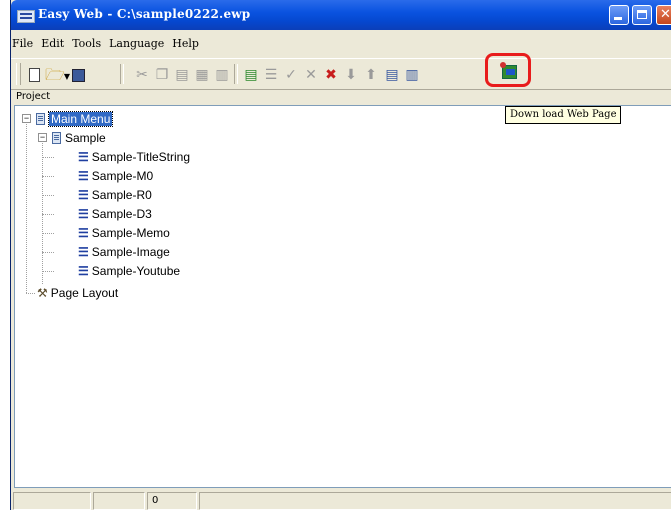 This screenshot has width=671, height=510. Describe the element at coordinates (144, 14) in the screenshot. I see `window-title: Easy Web - C:\sample0222.ewp` at that location.